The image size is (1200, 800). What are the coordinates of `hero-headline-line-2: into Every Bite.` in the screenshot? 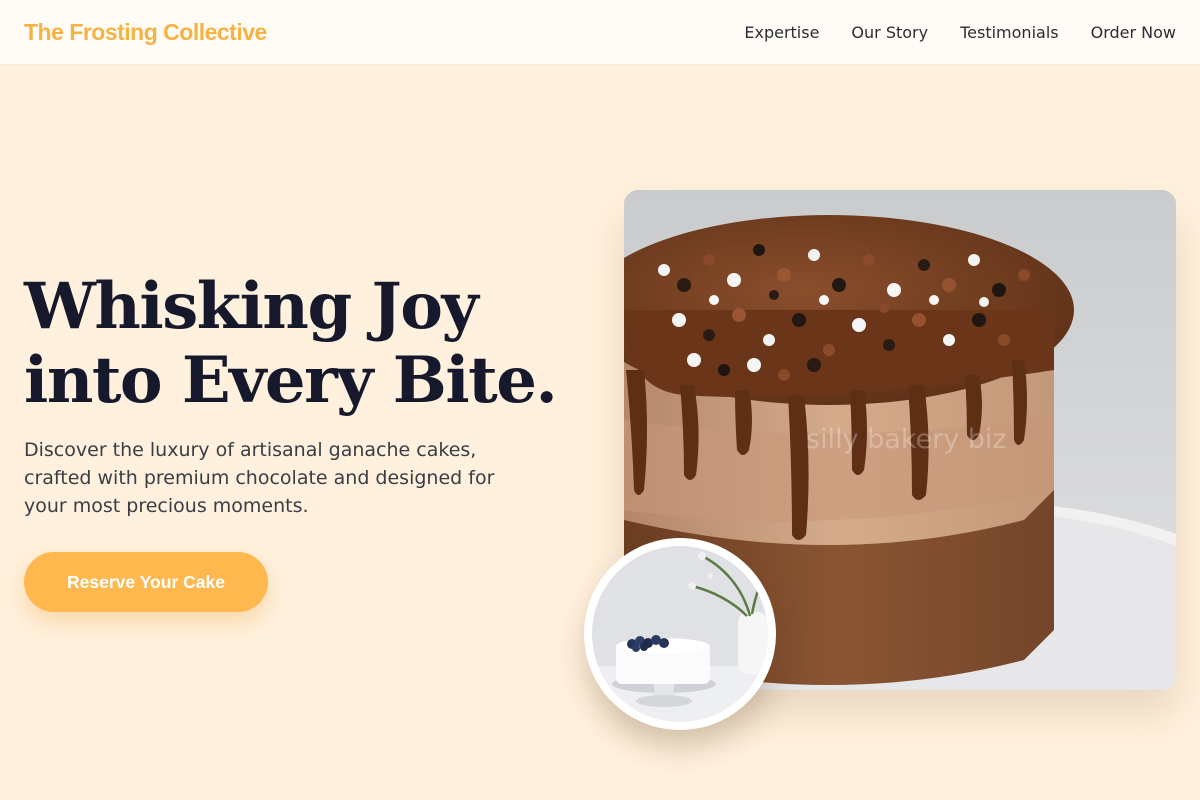 It's located at (291, 380).